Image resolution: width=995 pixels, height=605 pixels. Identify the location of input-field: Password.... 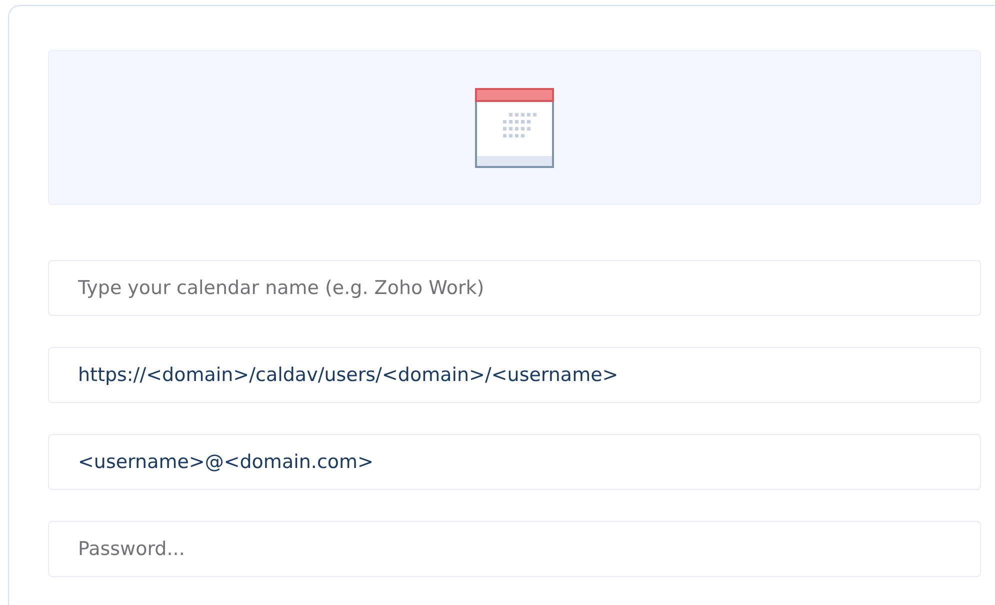
(514, 549).